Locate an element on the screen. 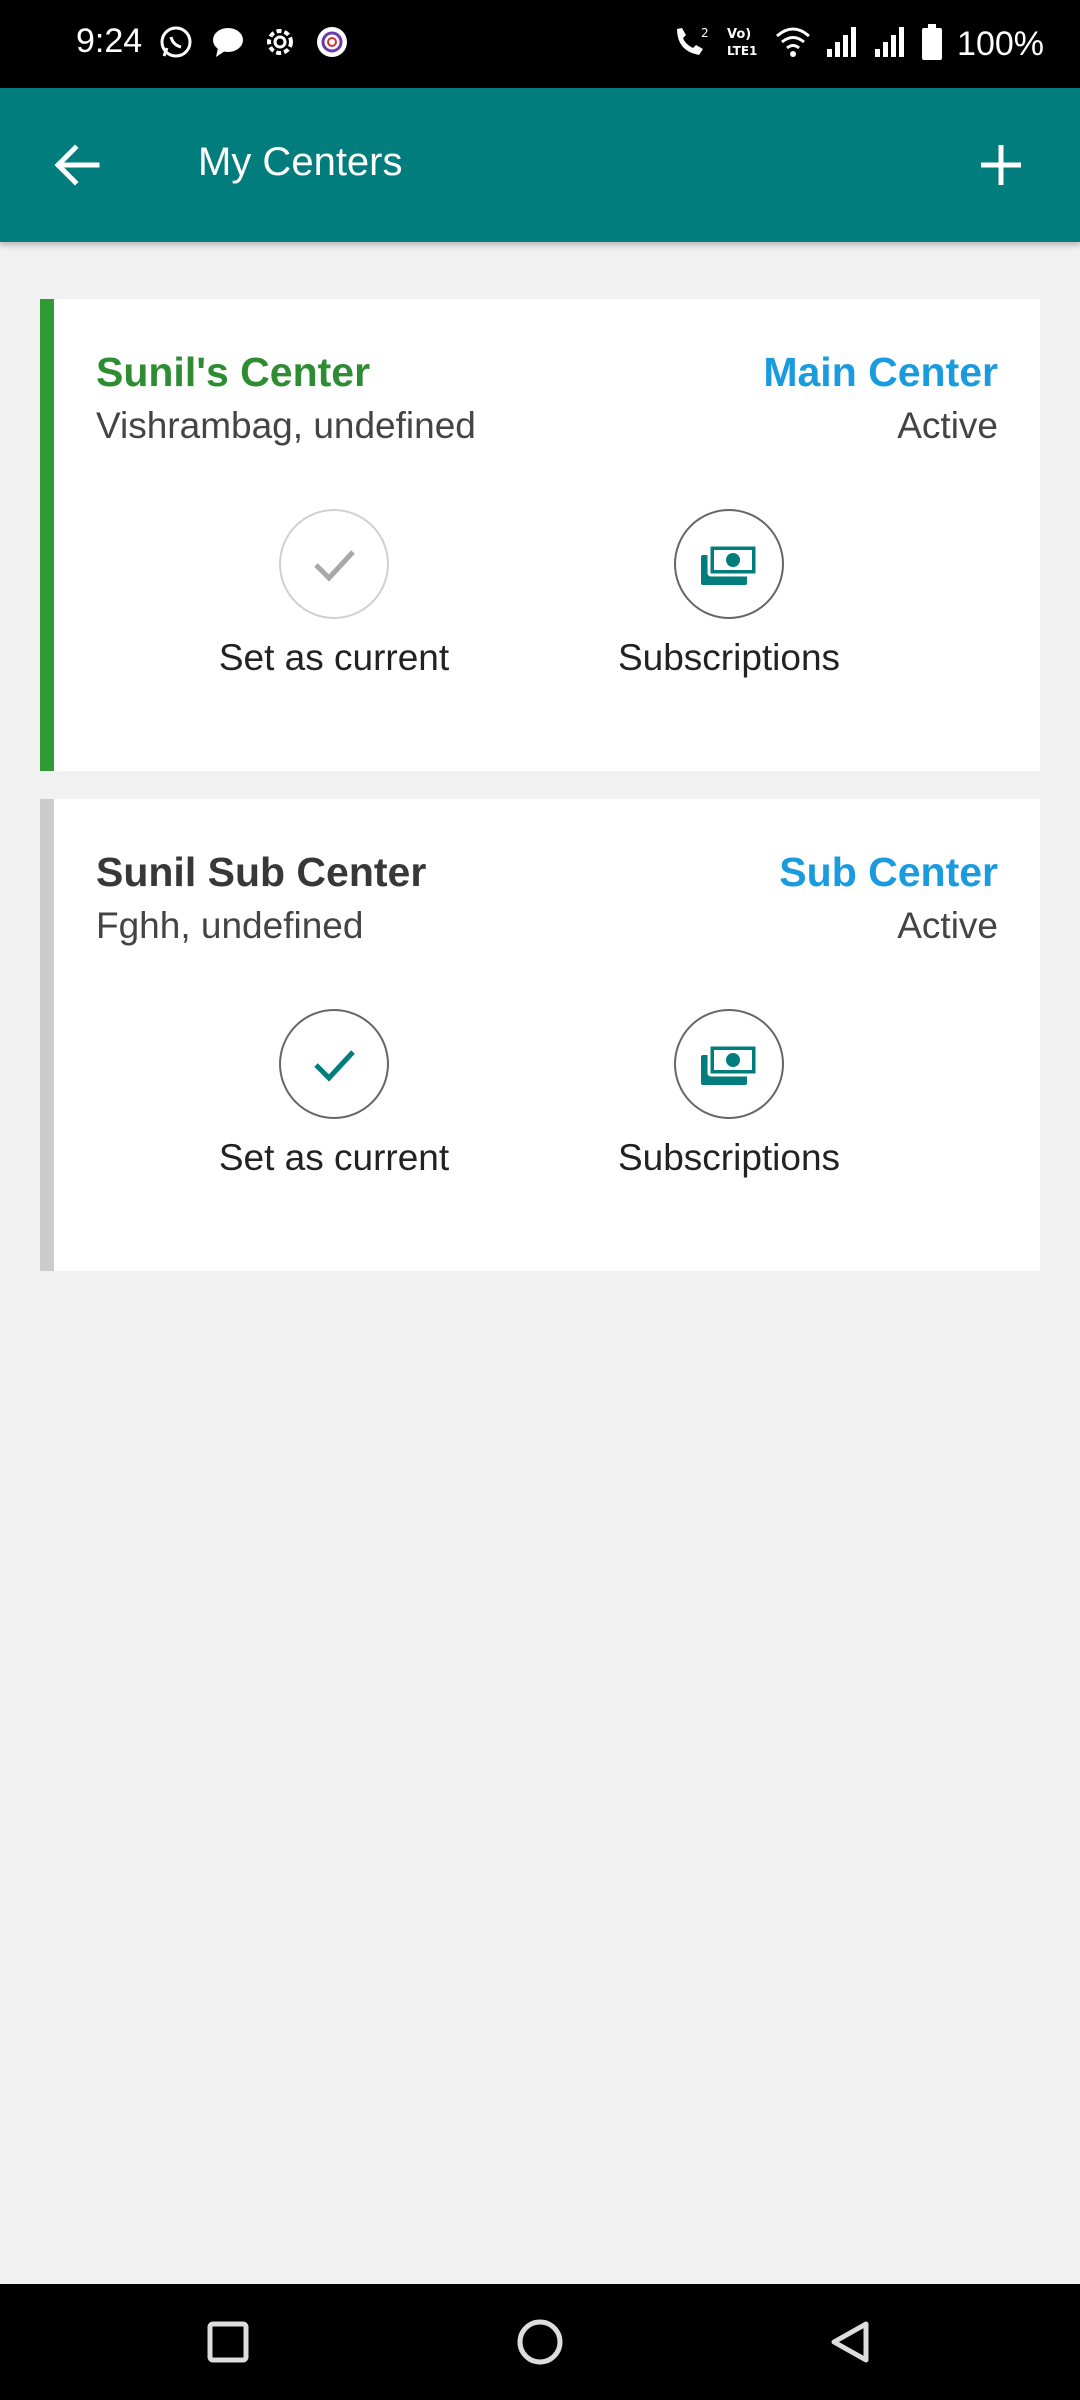  center-type: Main Center is located at coordinates (880, 372).